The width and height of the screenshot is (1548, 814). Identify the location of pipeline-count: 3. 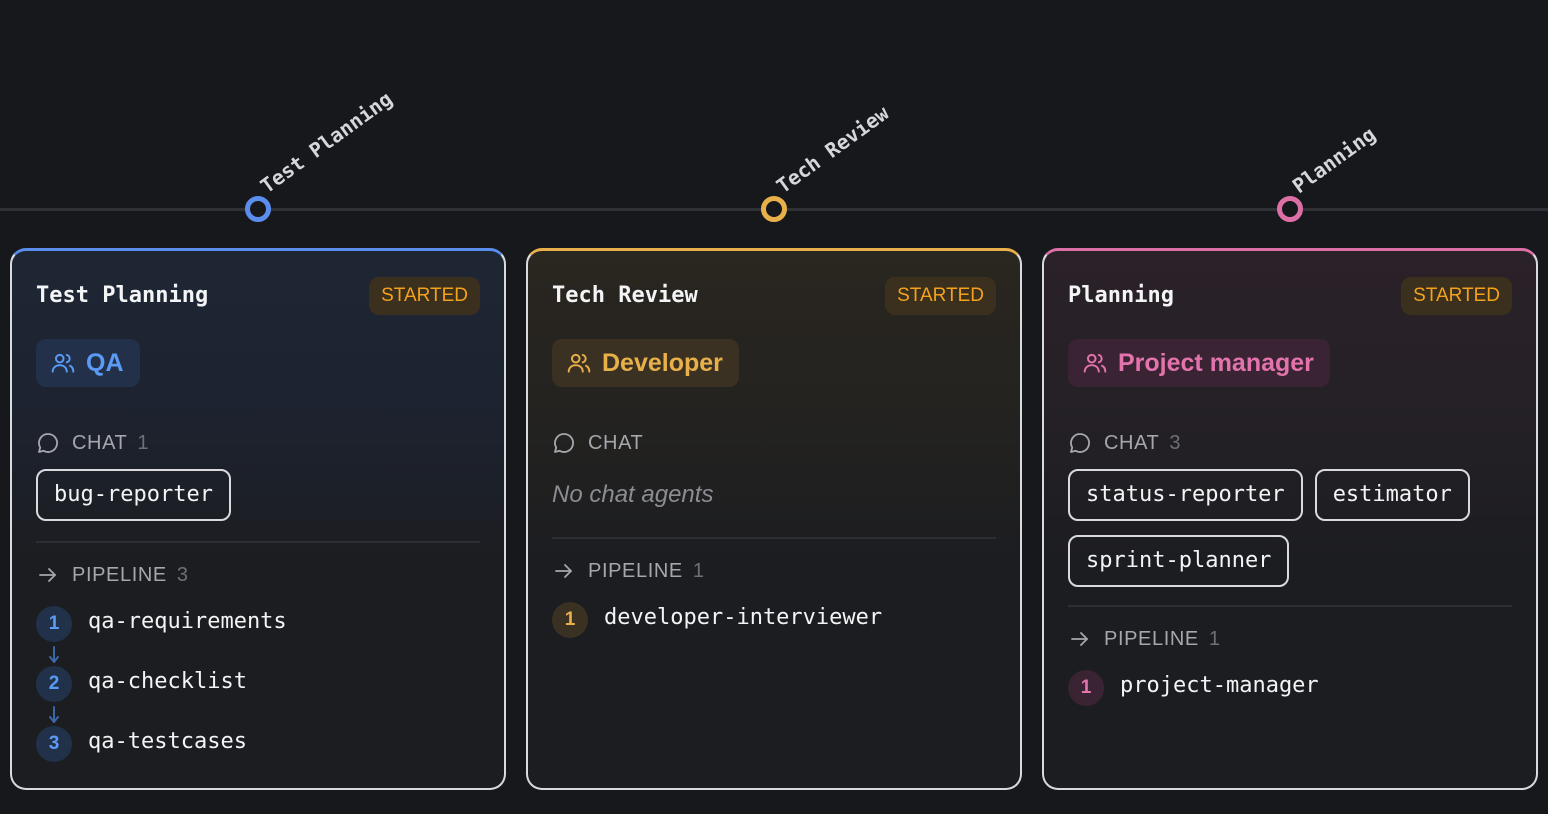
(182, 574).